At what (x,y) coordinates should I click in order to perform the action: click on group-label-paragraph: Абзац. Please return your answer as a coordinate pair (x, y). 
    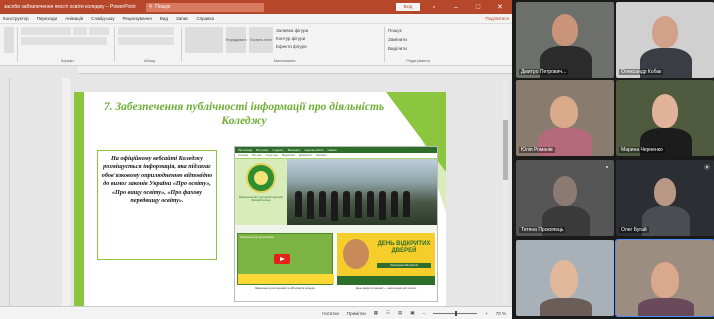
    Looking at the image, I should click on (149, 60).